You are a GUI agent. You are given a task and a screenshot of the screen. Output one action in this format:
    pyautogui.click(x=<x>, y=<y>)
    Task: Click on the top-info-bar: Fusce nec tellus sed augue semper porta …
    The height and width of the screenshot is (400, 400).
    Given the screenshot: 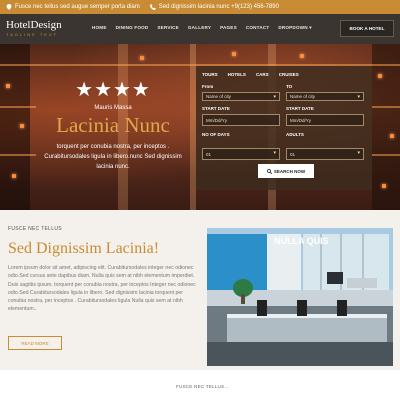 What is the action you would take?
    pyautogui.click(x=200, y=7)
    